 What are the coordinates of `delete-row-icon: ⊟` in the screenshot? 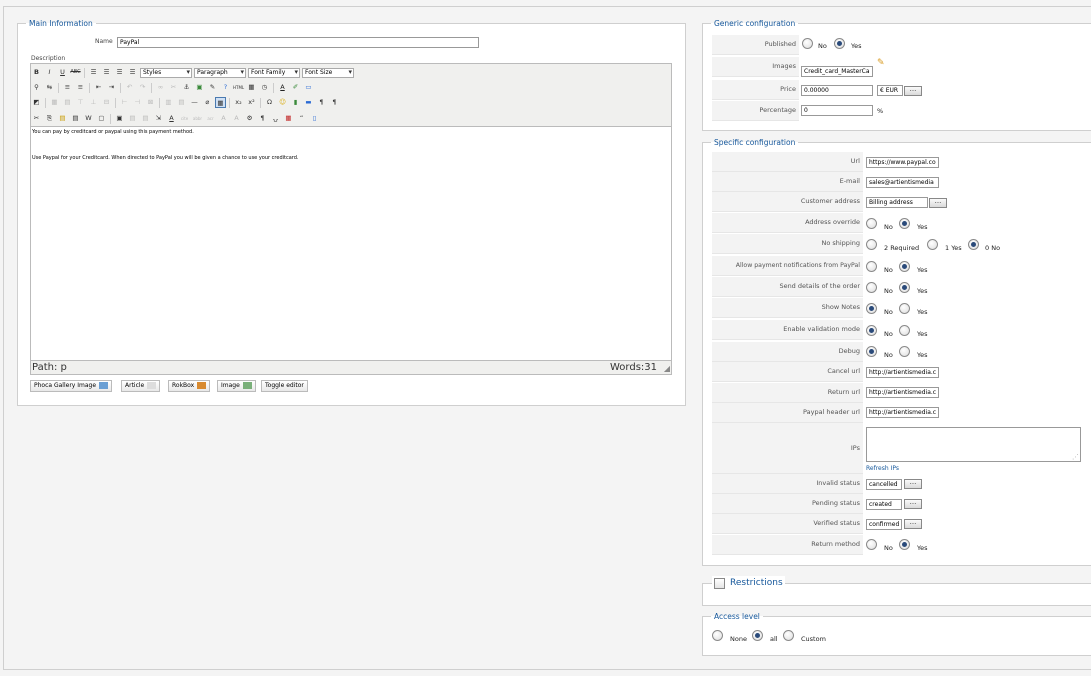 It's located at (106, 102).